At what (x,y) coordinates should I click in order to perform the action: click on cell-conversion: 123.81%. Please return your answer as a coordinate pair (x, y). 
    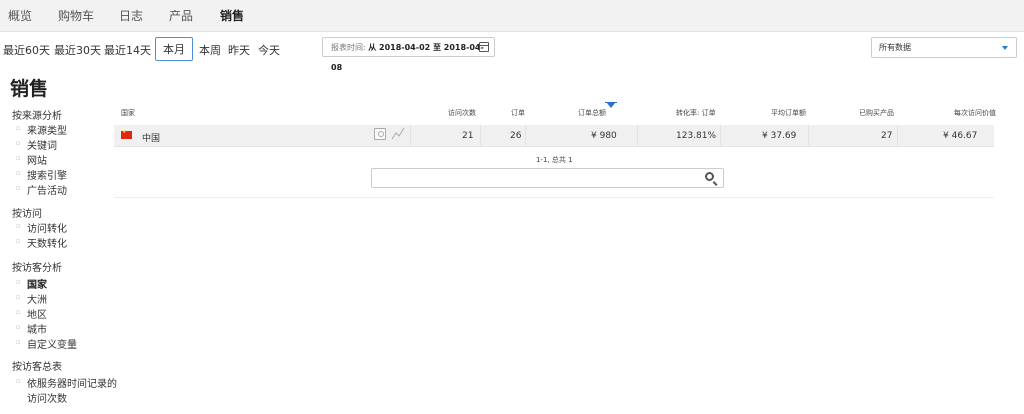
    Looking at the image, I should click on (696, 136).